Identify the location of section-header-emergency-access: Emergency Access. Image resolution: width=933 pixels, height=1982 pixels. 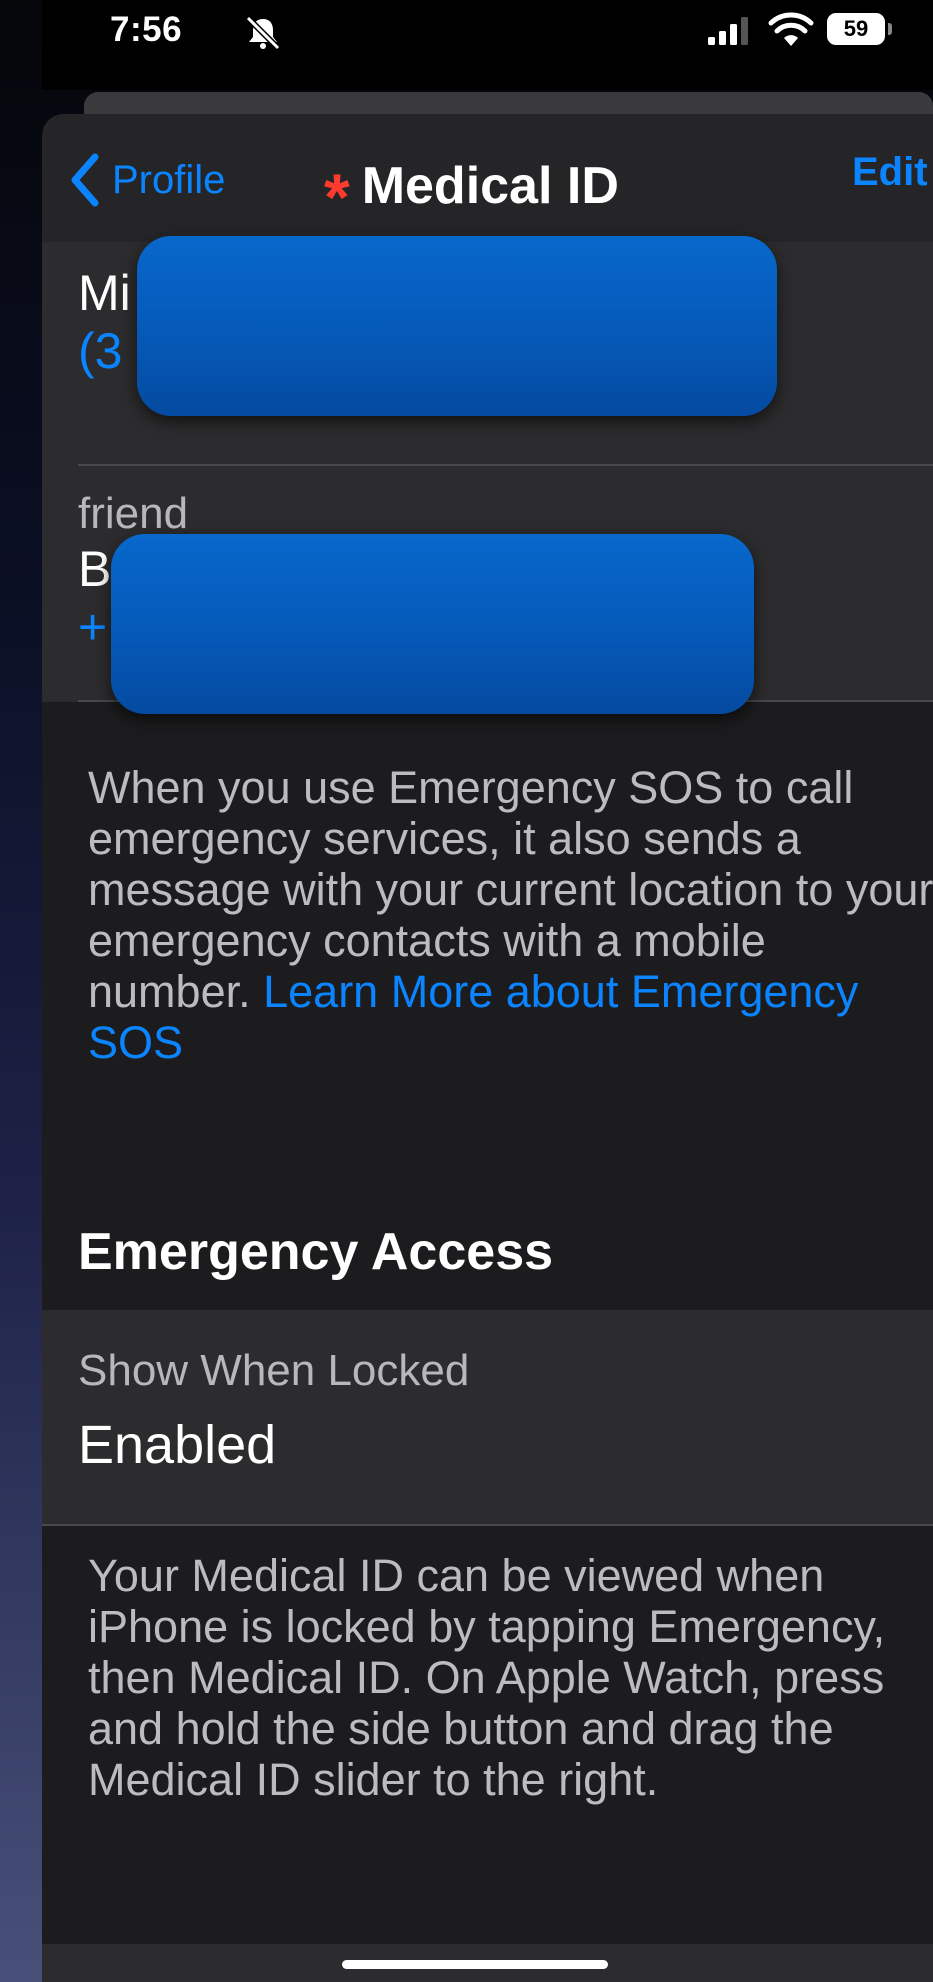
(316, 1252).